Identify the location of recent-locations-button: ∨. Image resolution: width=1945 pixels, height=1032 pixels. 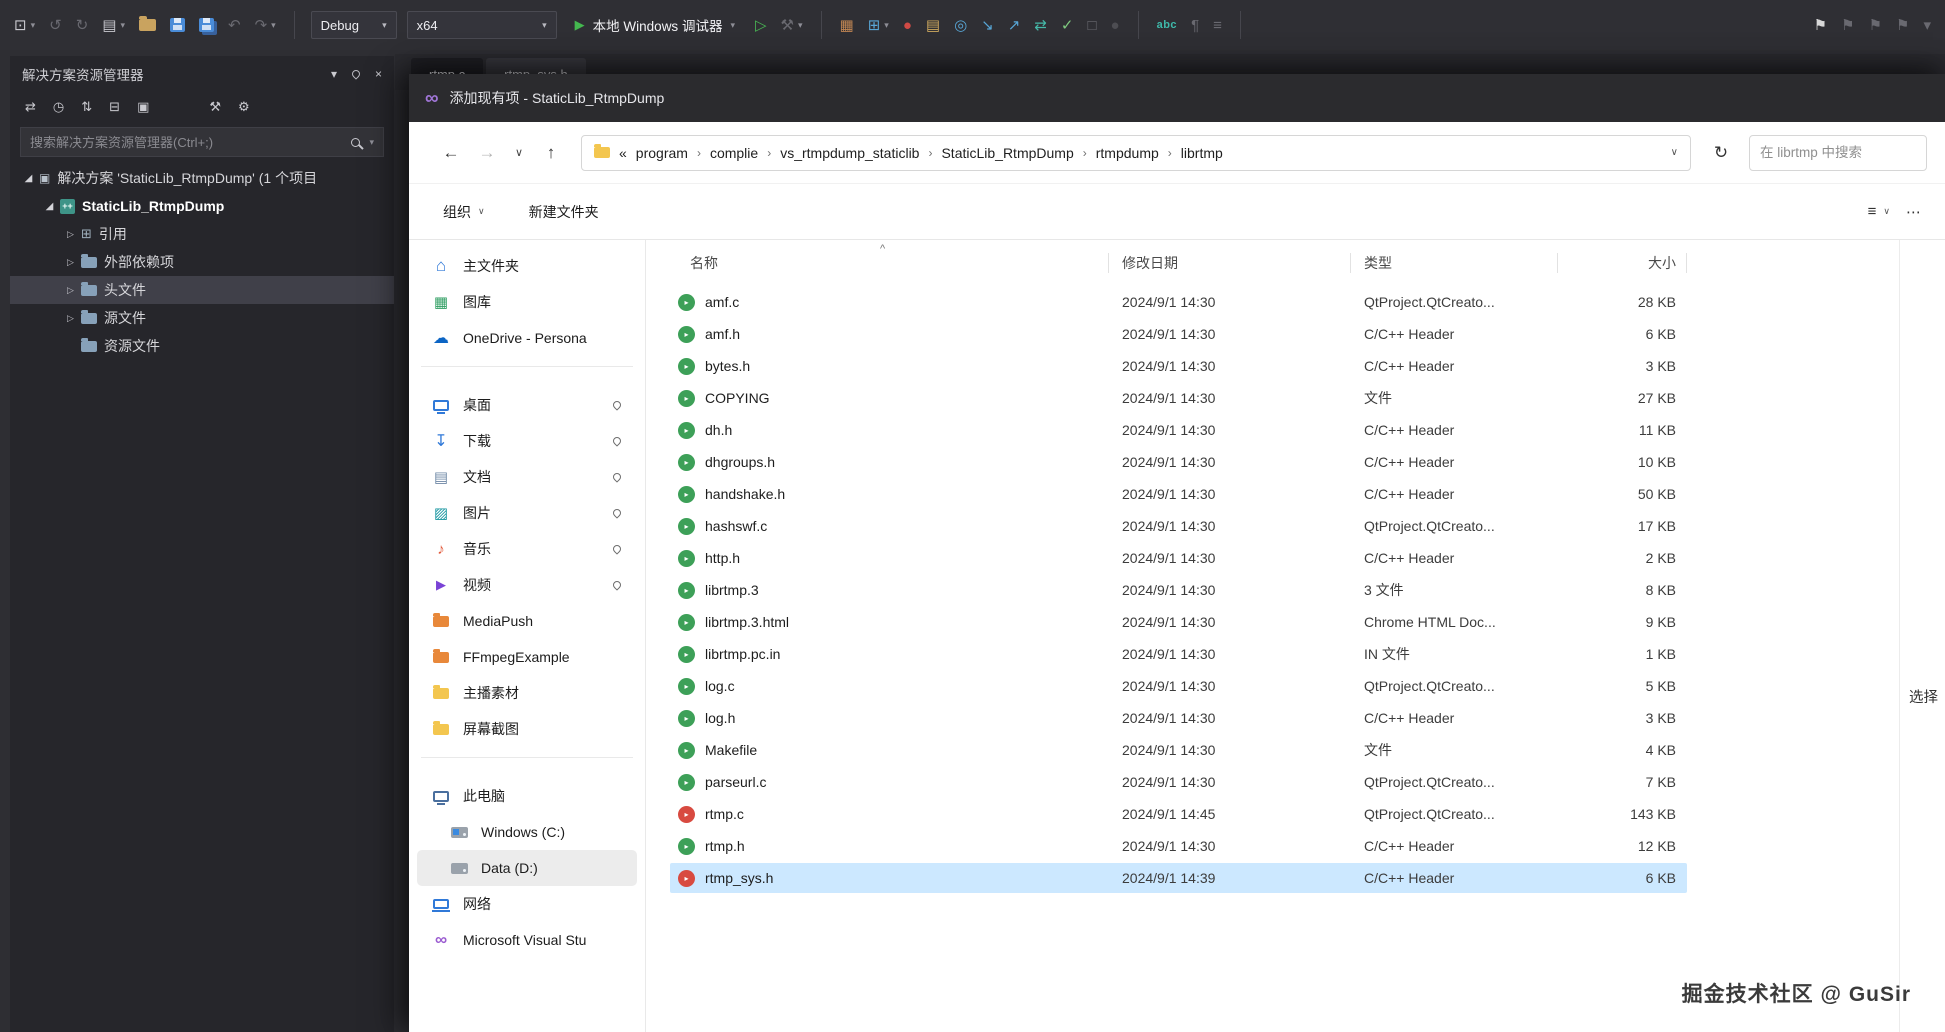
(519, 152).